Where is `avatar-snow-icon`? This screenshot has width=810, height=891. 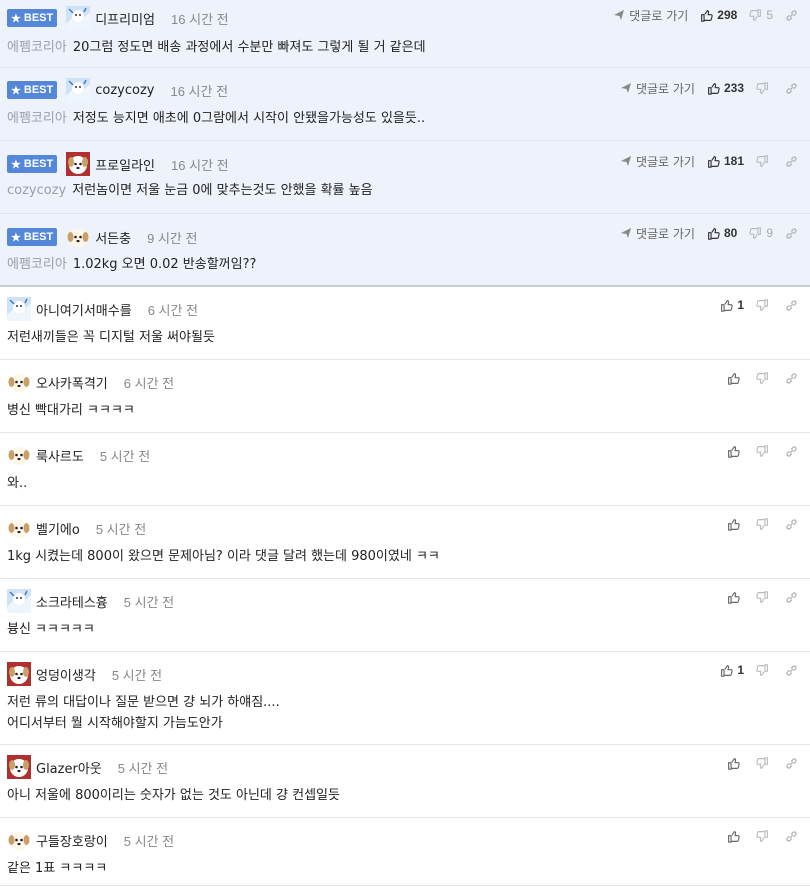 avatar-snow-icon is located at coordinates (78, 90).